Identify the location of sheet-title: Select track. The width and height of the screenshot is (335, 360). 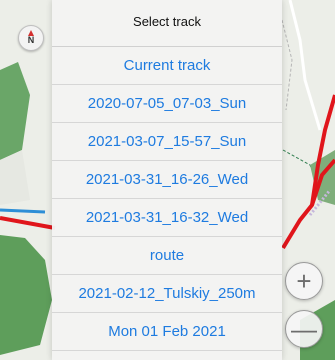
(167, 23).